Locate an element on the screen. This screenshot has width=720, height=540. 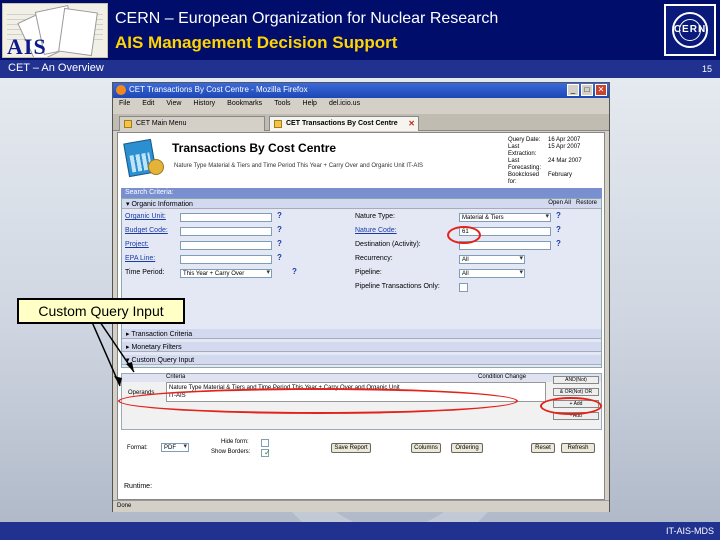
minimize-icon: _ is located at coordinates (573, 90).